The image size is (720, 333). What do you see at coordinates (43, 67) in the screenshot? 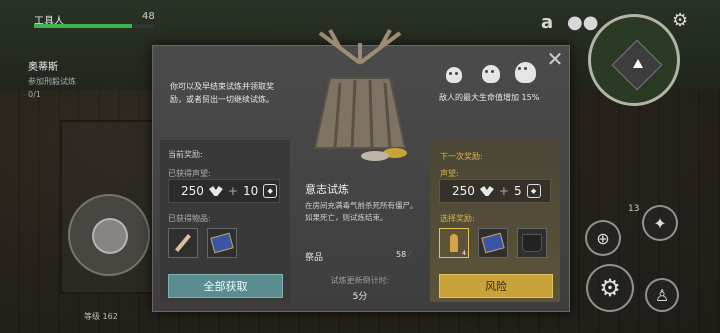
I see `quest-title: 奥蒂斯` at bounding box center [43, 67].